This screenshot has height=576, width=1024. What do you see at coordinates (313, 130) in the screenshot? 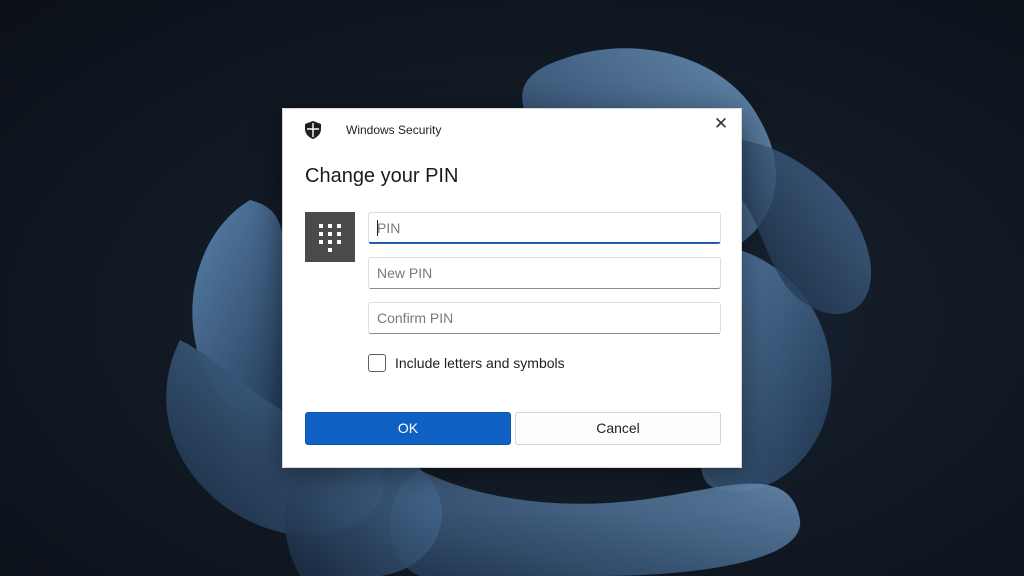
I see `shield-icon` at bounding box center [313, 130].